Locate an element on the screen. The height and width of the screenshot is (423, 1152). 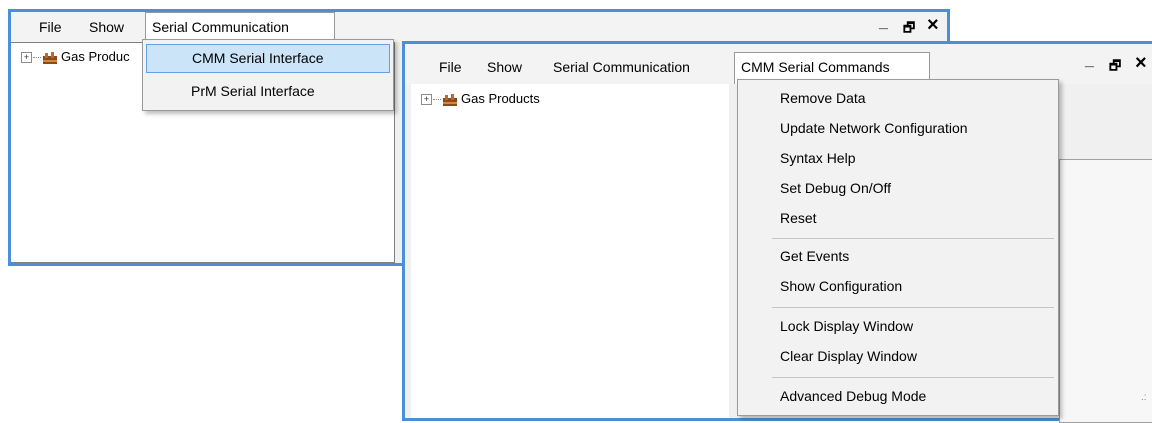
menu-item-label: Set Debug On/Off is located at coordinates (836, 188).